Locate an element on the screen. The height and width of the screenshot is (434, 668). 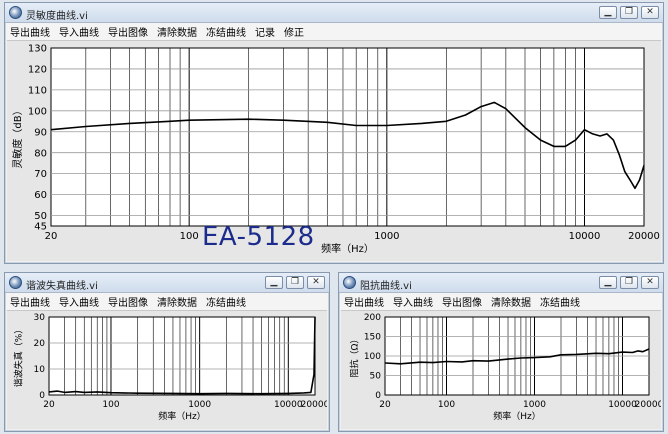
y-tick-label: 80 is located at coordinates (40, 153).